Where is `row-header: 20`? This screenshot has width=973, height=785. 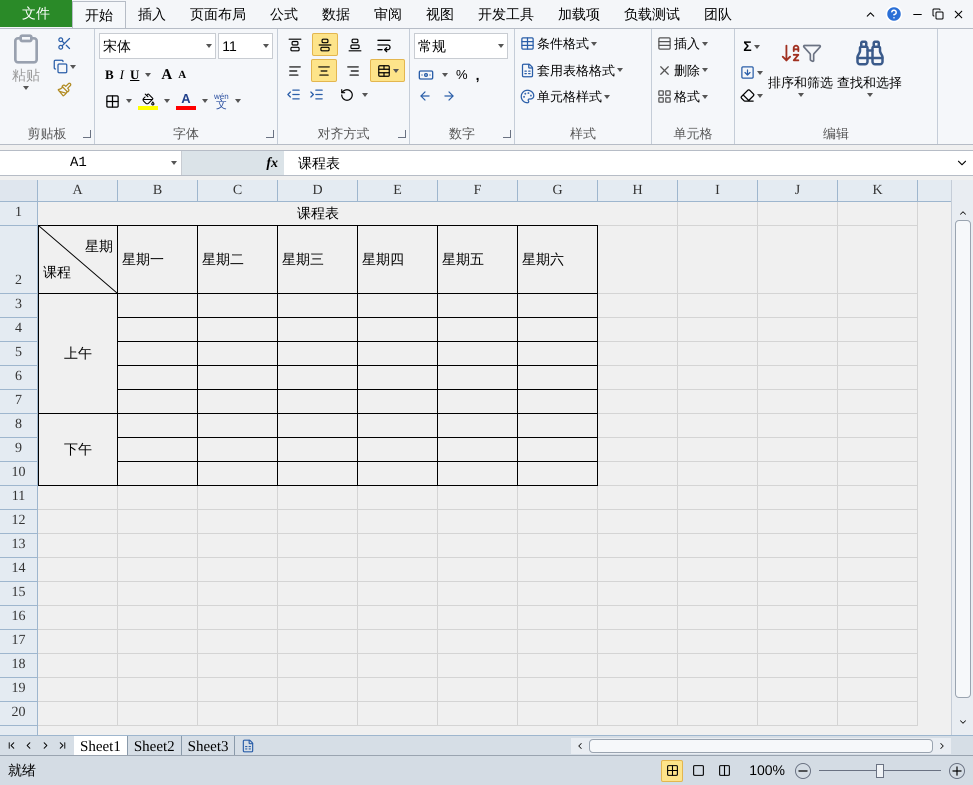 row-header: 20 is located at coordinates (19, 714).